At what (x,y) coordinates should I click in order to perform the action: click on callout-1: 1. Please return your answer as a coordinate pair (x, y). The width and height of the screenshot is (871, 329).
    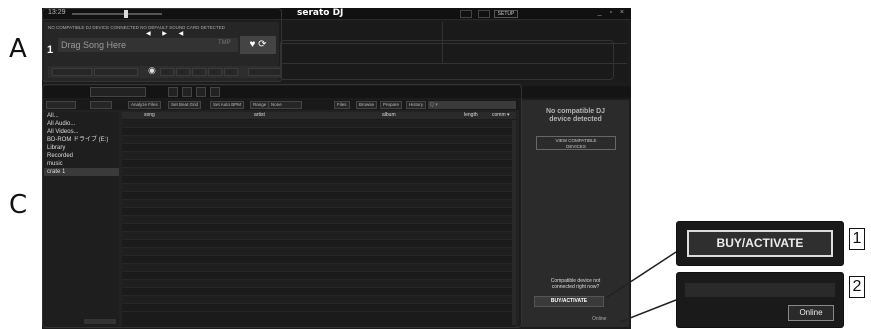
    Looking at the image, I should click on (857, 239).